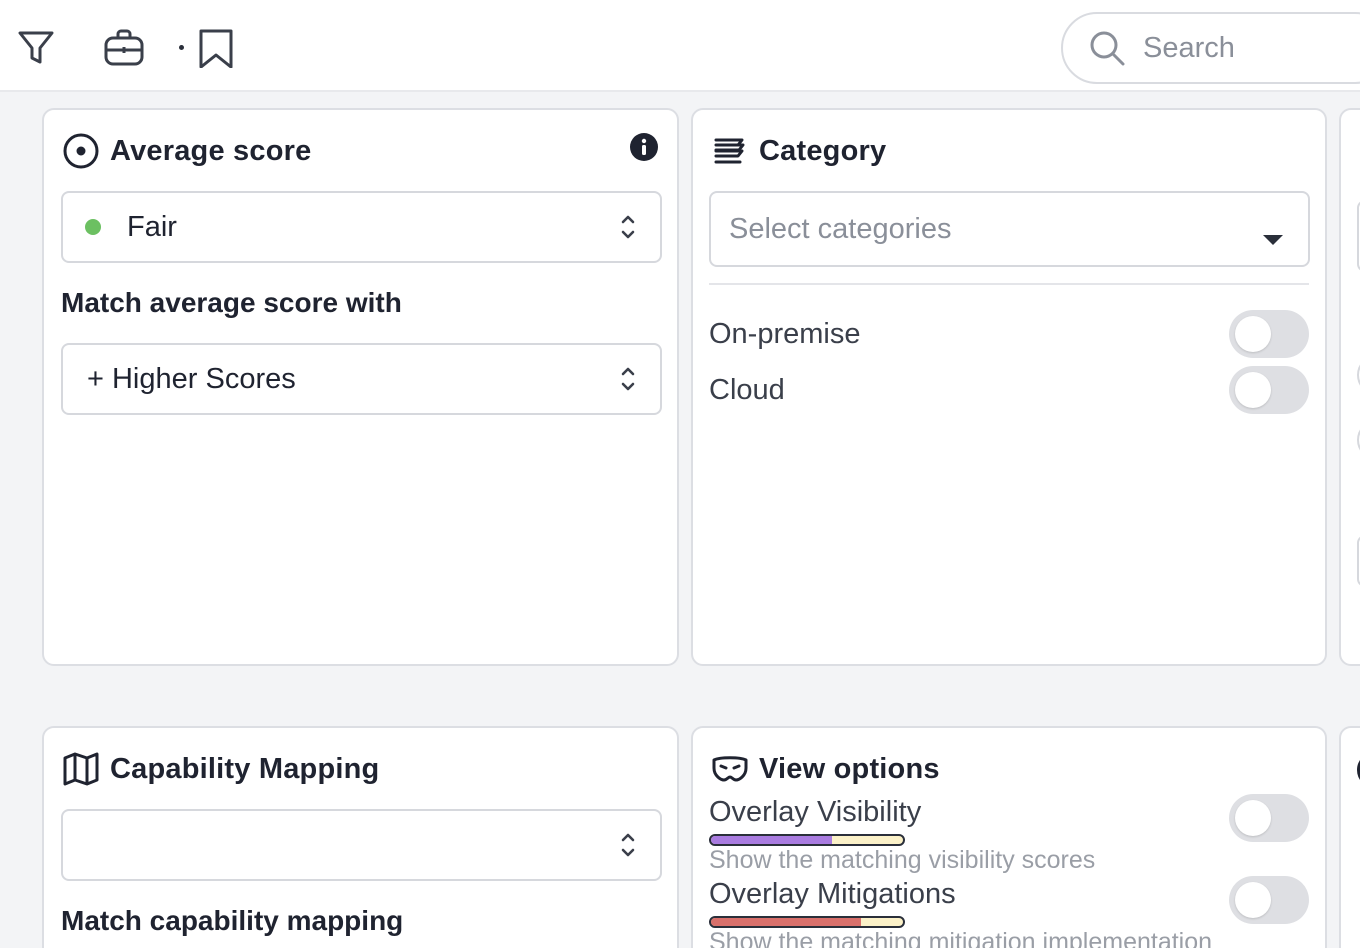  I want to click on capability-mapping-title: Capability Mapping, so click(220, 769).